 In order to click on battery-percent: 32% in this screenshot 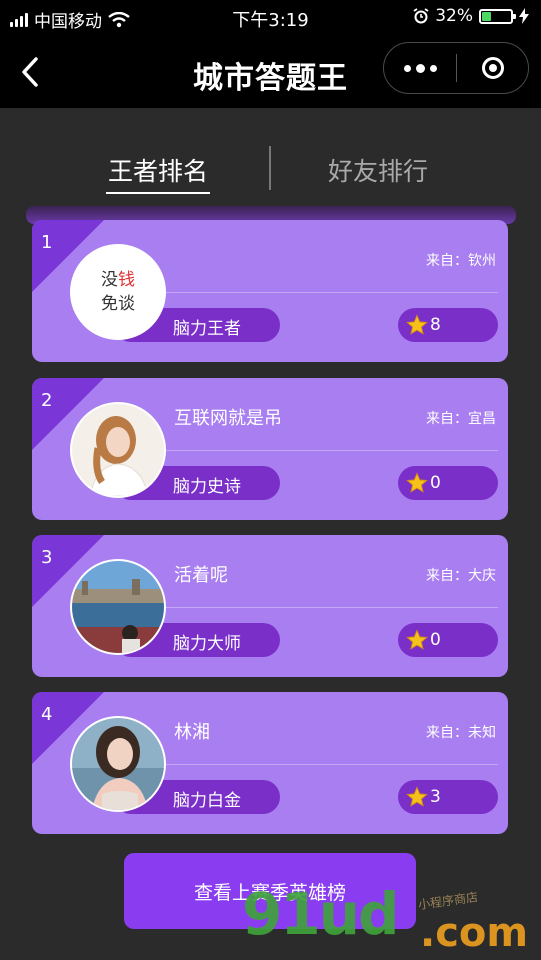, I will do `click(454, 16)`.